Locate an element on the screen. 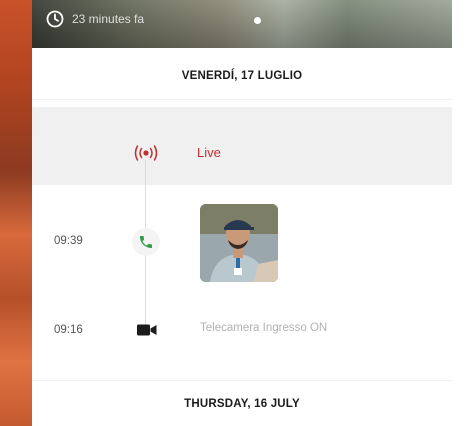 This screenshot has height=426, width=468. event-label: Telecamera Ingresso ON is located at coordinates (263, 328).